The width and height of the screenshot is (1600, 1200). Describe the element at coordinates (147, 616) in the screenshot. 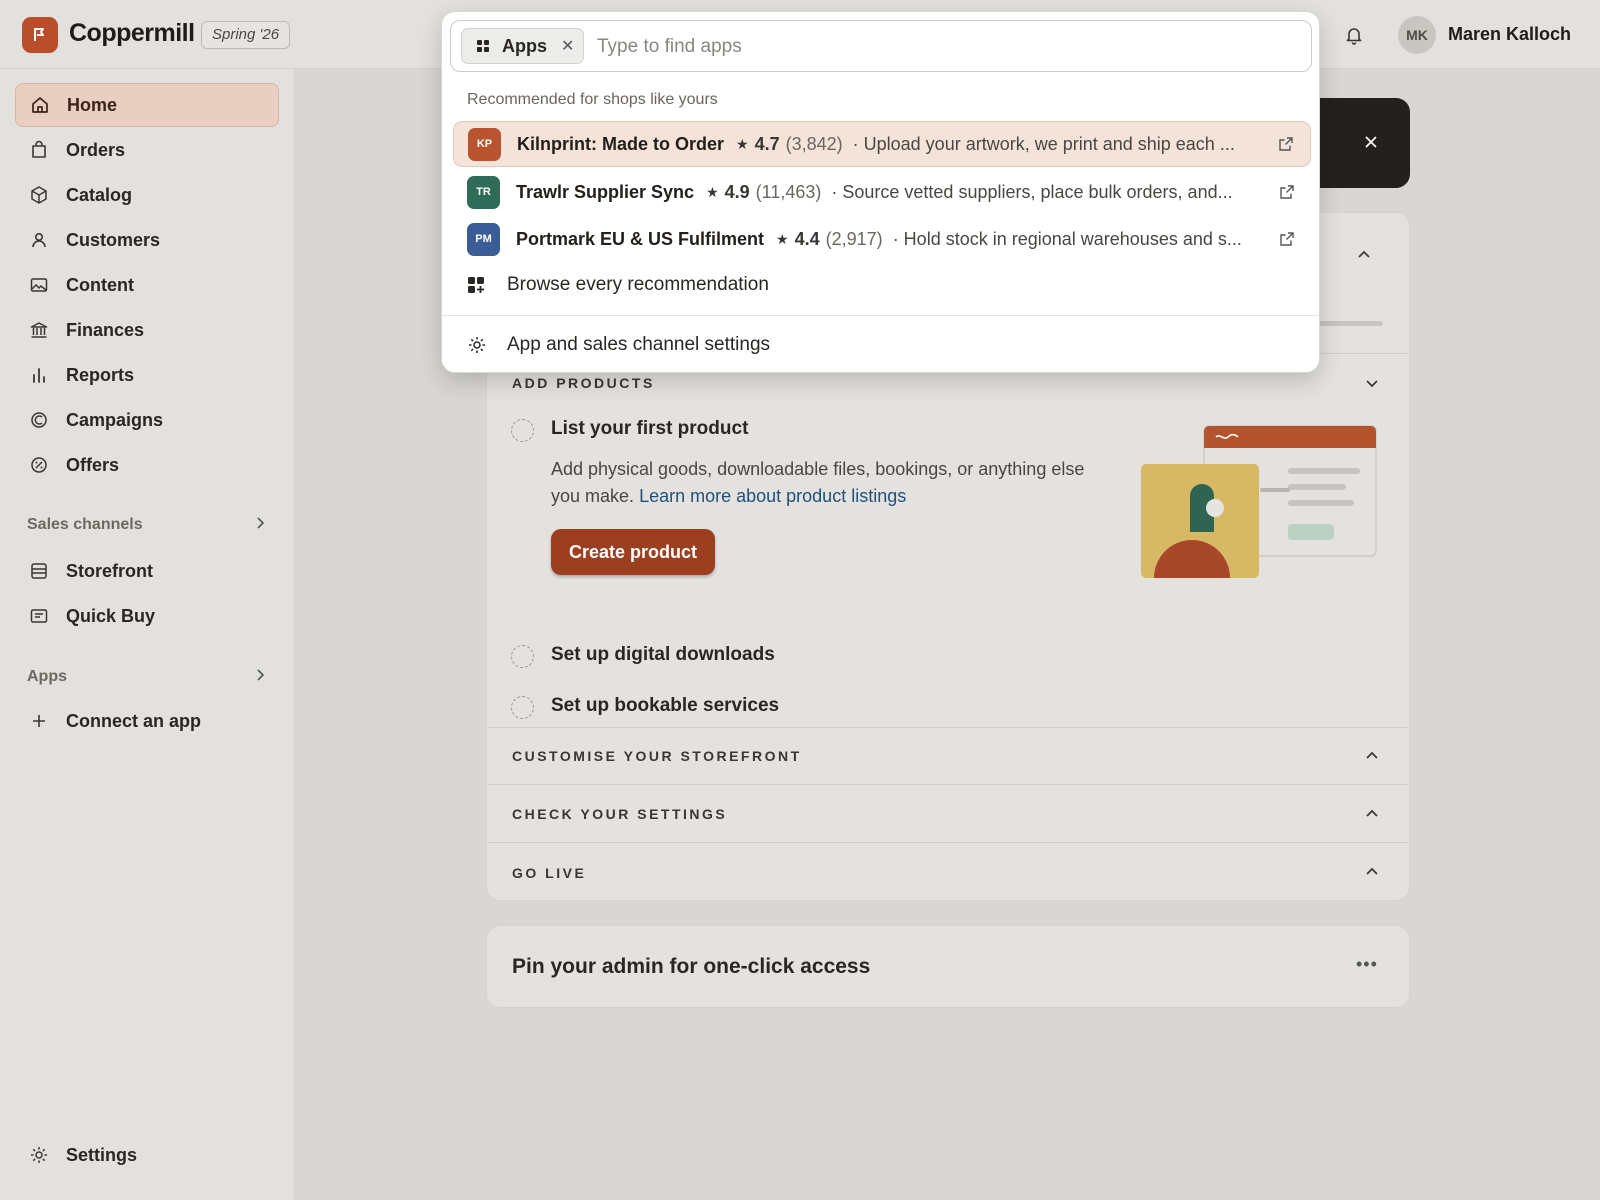

I see `sidebar-item-quick-buy: Quick Buy` at that location.